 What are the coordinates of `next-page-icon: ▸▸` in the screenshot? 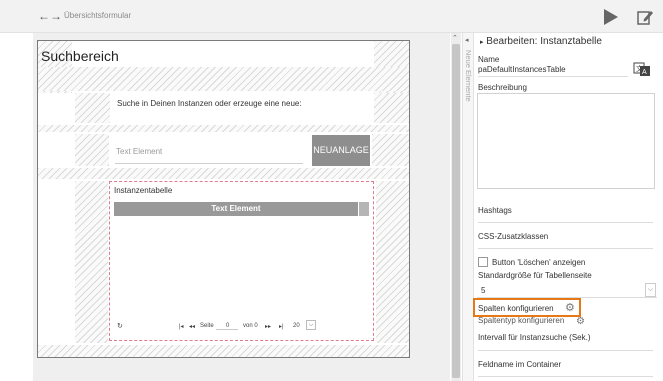 It's located at (268, 326).